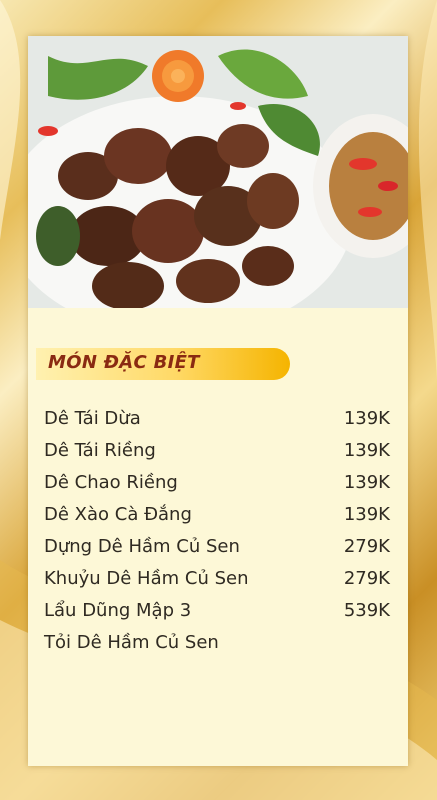  Describe the element at coordinates (100, 450) in the screenshot. I see `menu-item-name: Dê Tái Riềng` at that location.